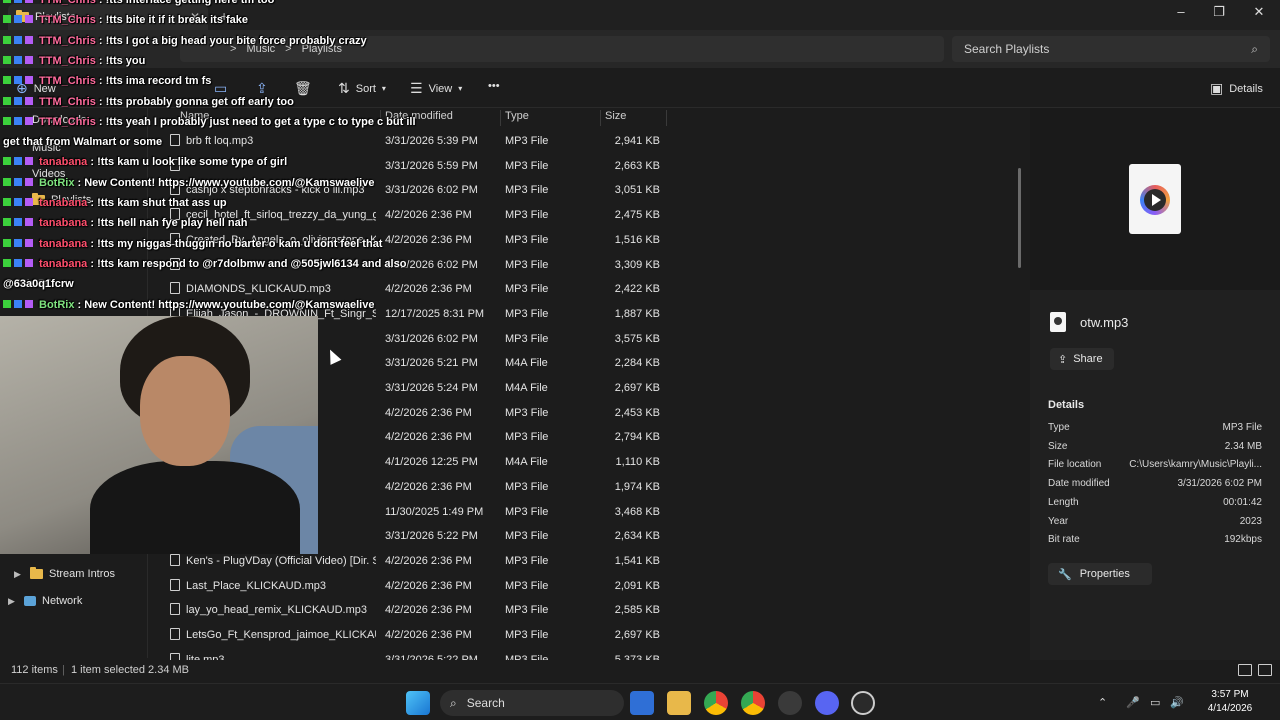  I want to click on start-button, so click(418, 703).